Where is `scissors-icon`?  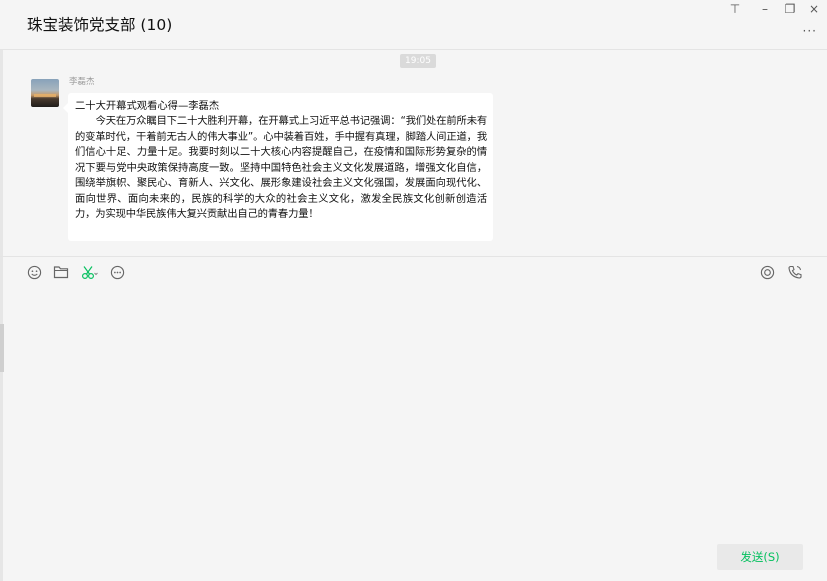
scissors-icon is located at coordinates (89, 272).